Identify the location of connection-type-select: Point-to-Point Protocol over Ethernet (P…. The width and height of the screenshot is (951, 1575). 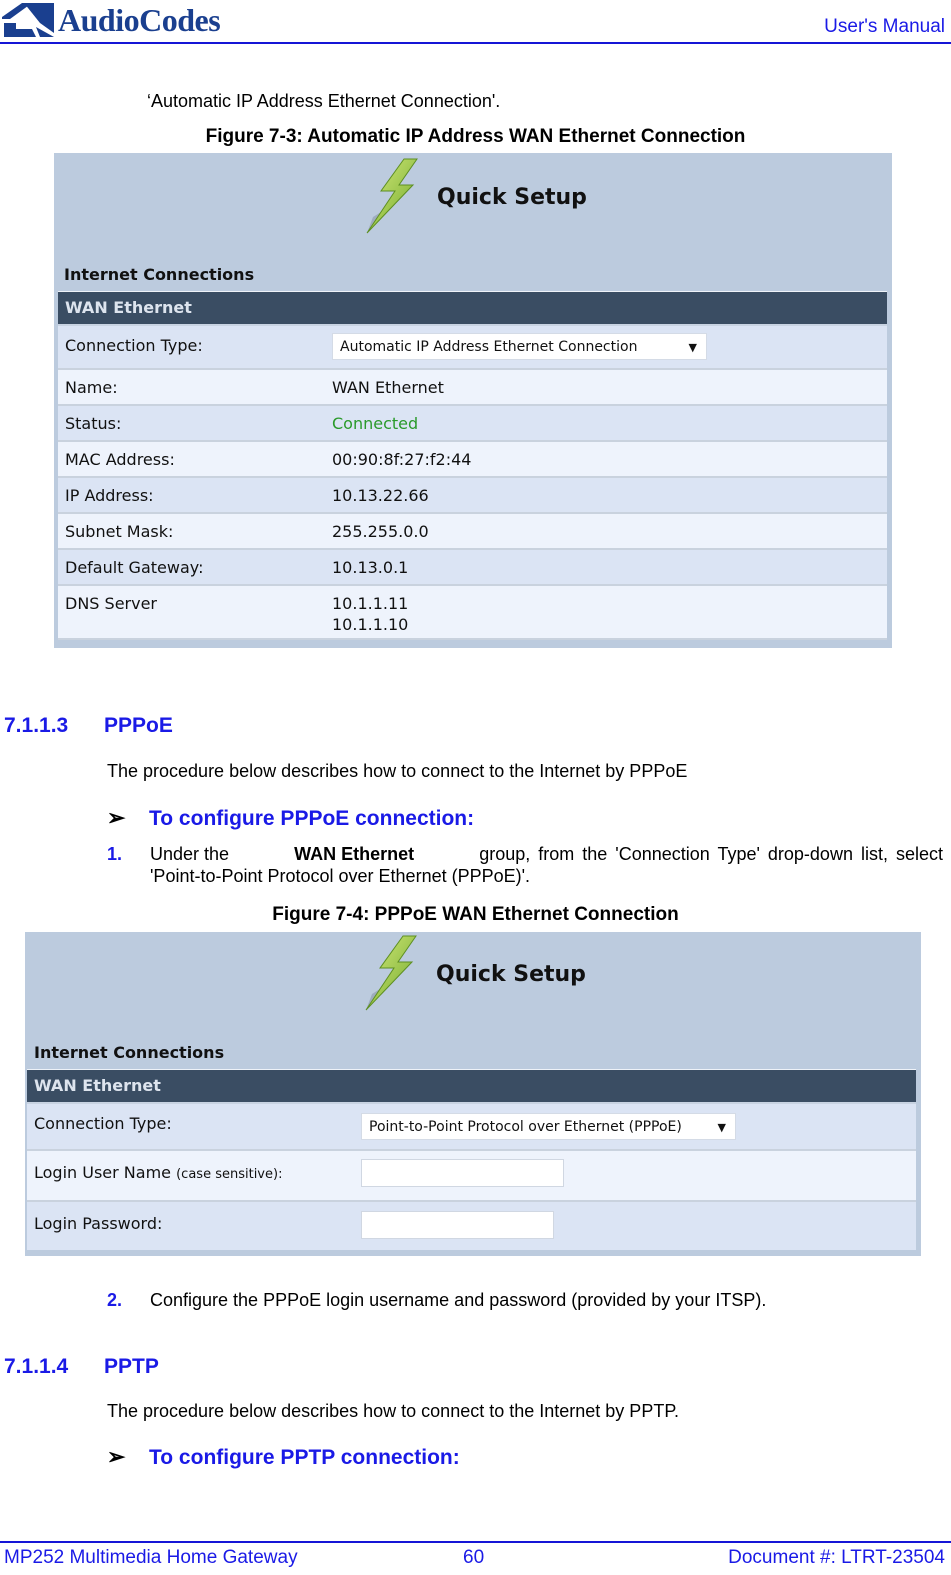
(548, 1126).